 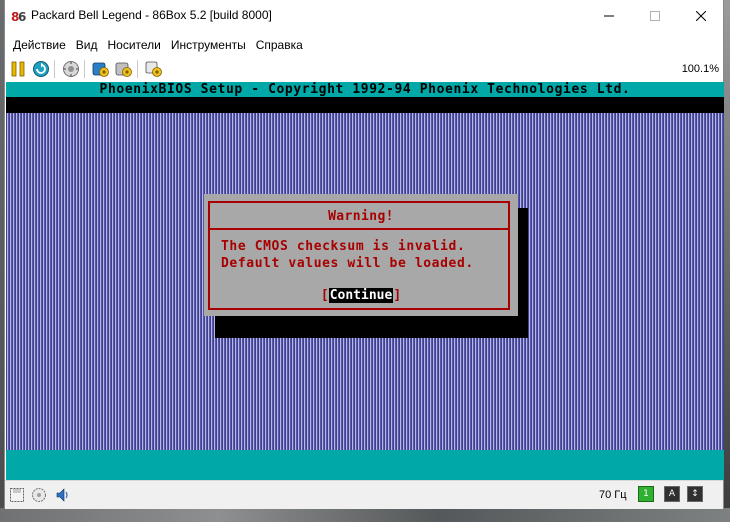 What do you see at coordinates (208, 45) in the screenshot?
I see `menu-tools: Инструменты` at bounding box center [208, 45].